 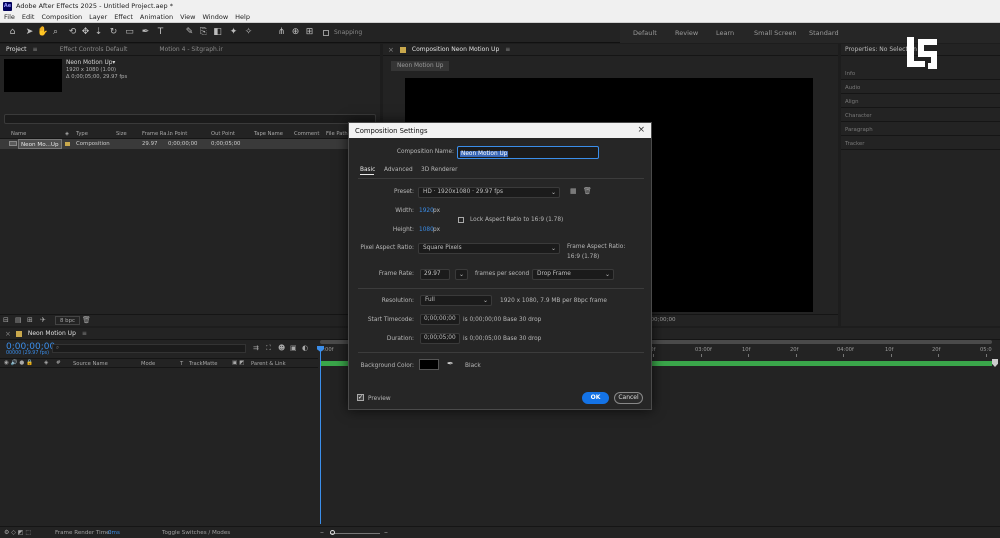 I want to click on panel-tracker: Tracker, so click(x=920, y=144).